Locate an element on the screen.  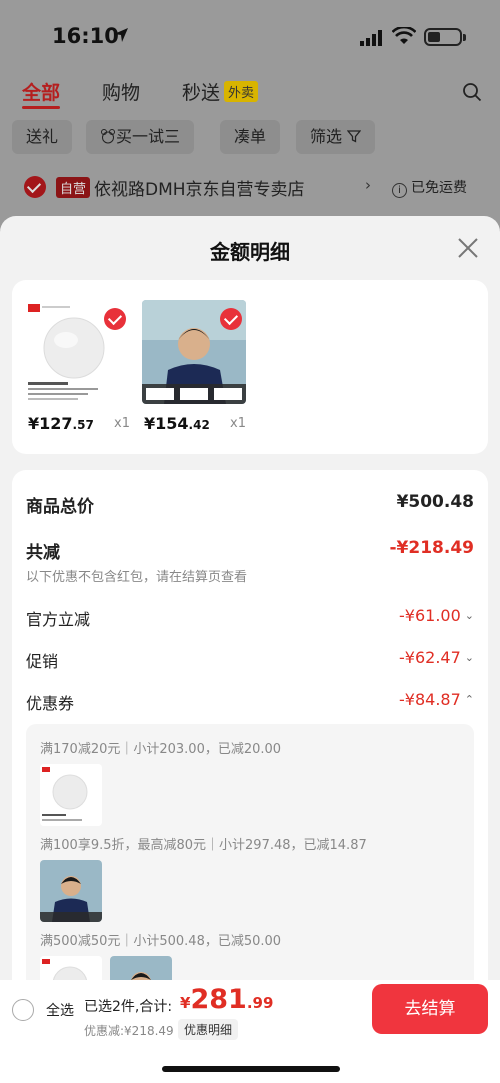
free-shipping: i 已免运费 is located at coordinates (429, 187).